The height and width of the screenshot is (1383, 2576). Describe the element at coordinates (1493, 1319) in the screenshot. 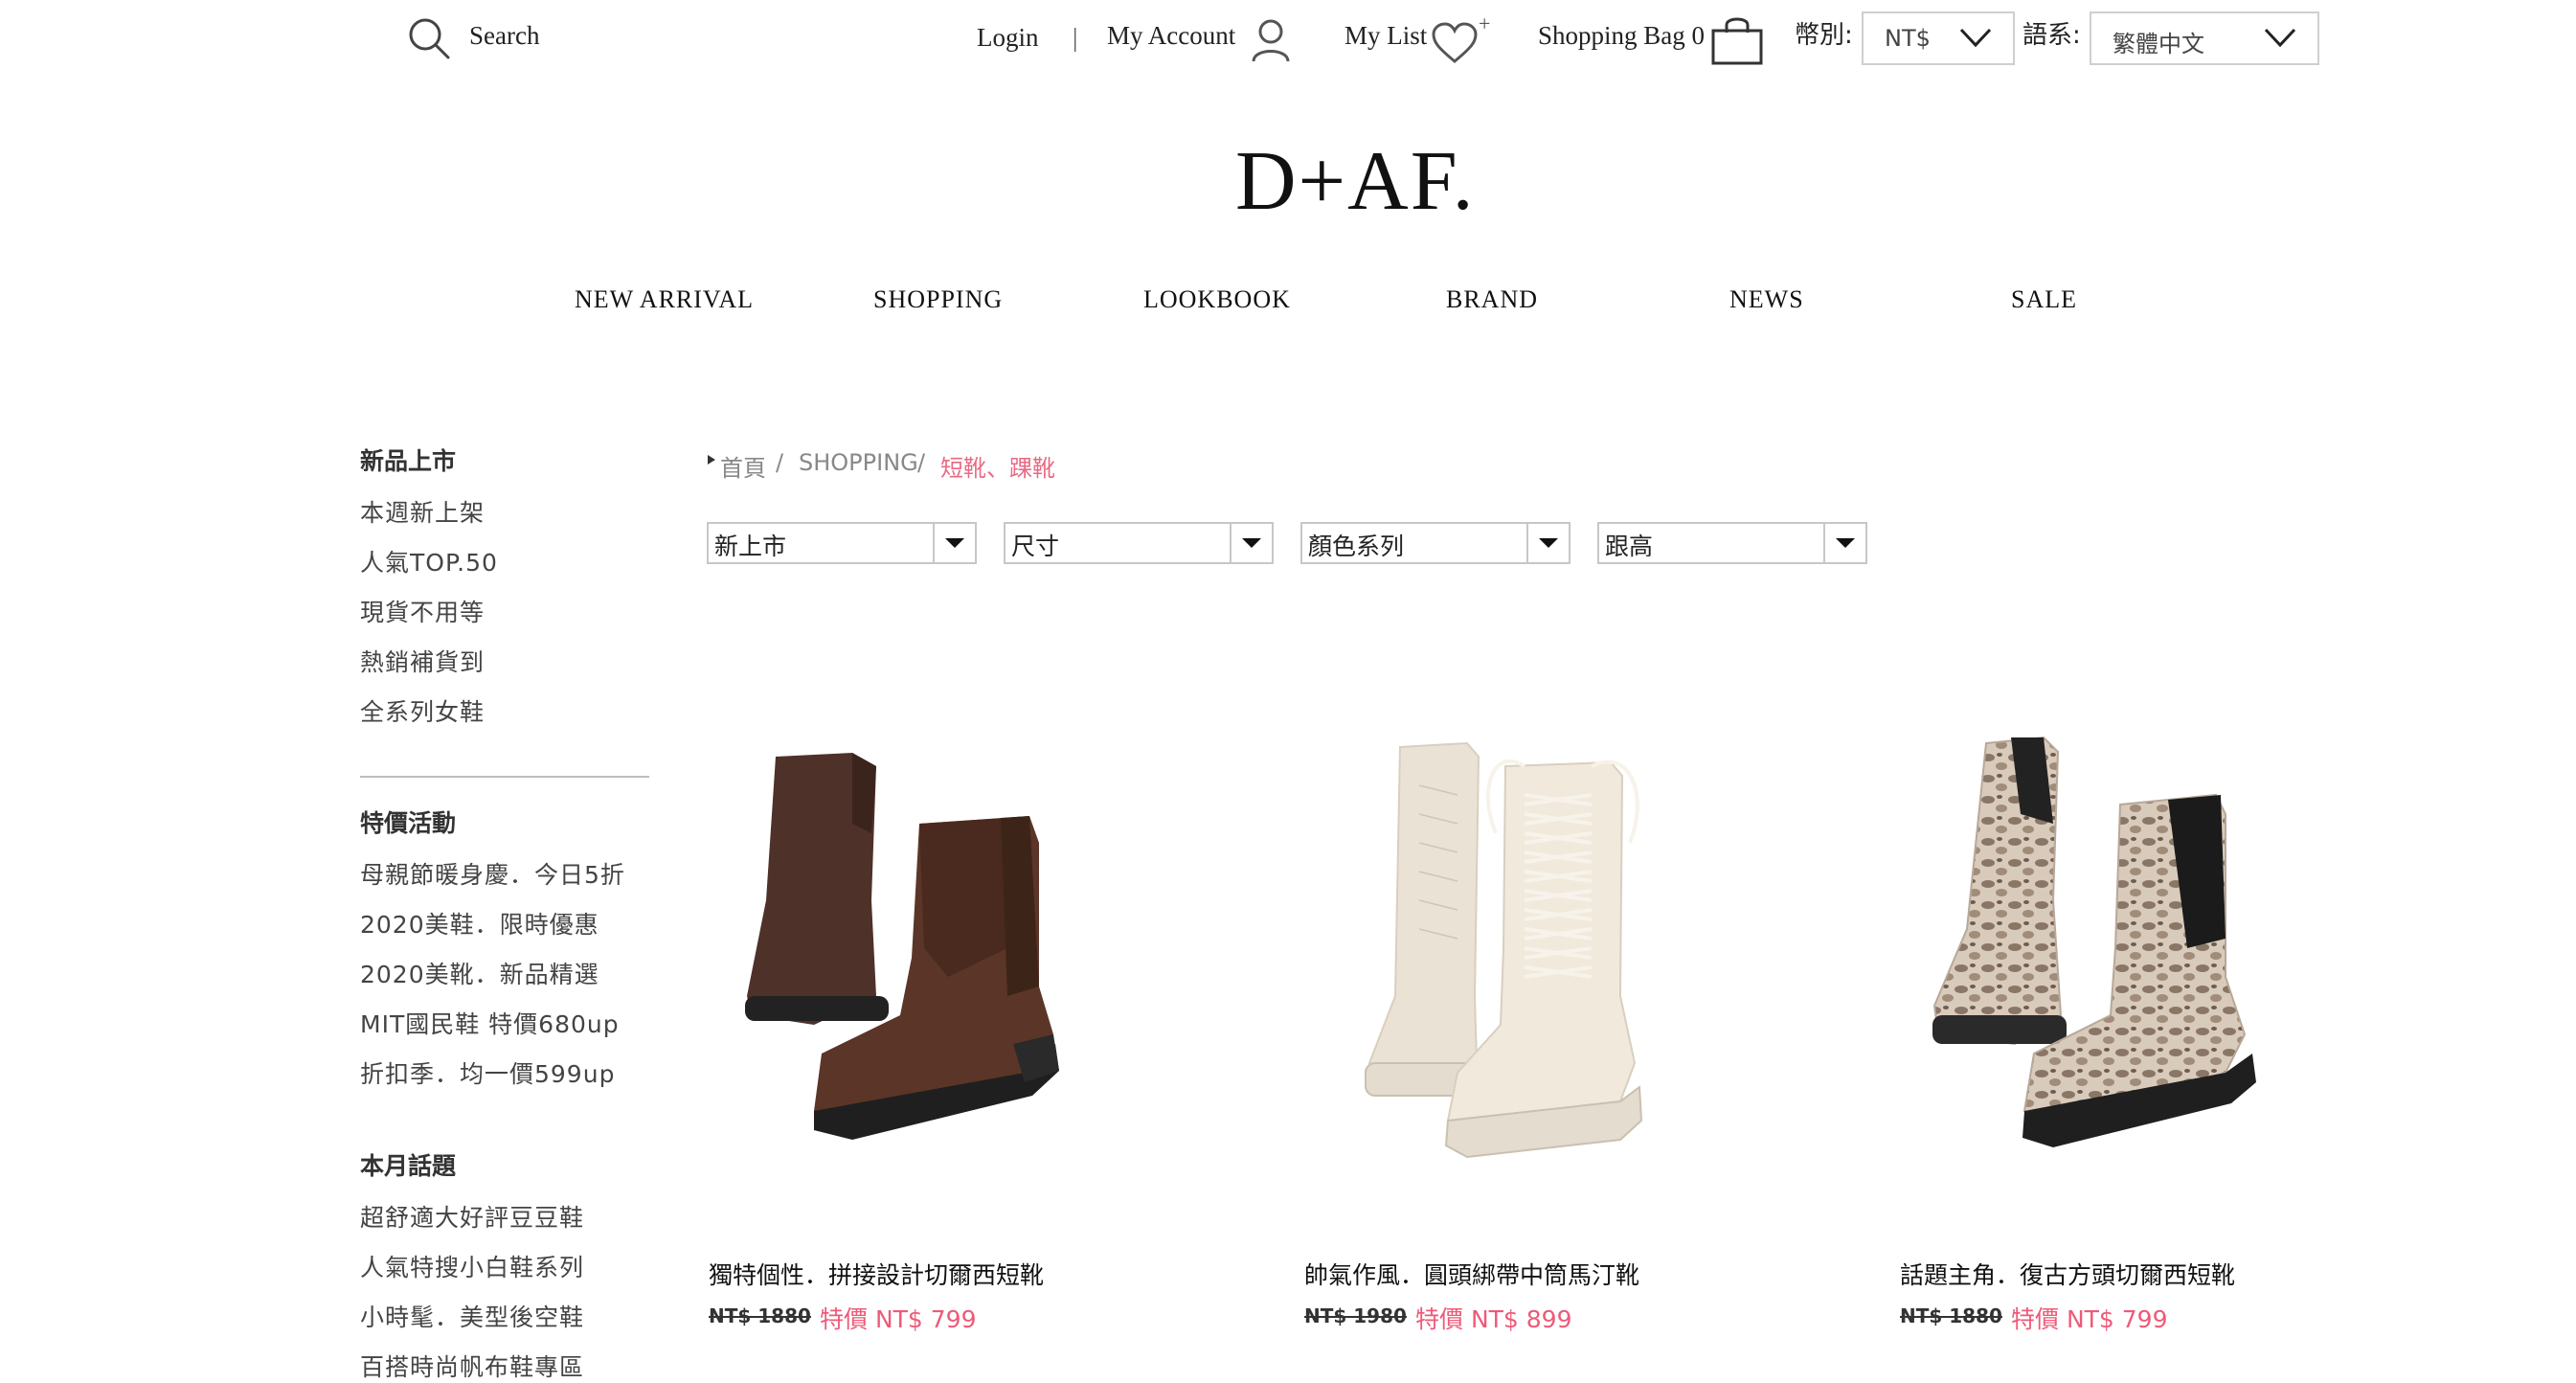

I see `product-sale-price: 特價 NT$ 899` at that location.